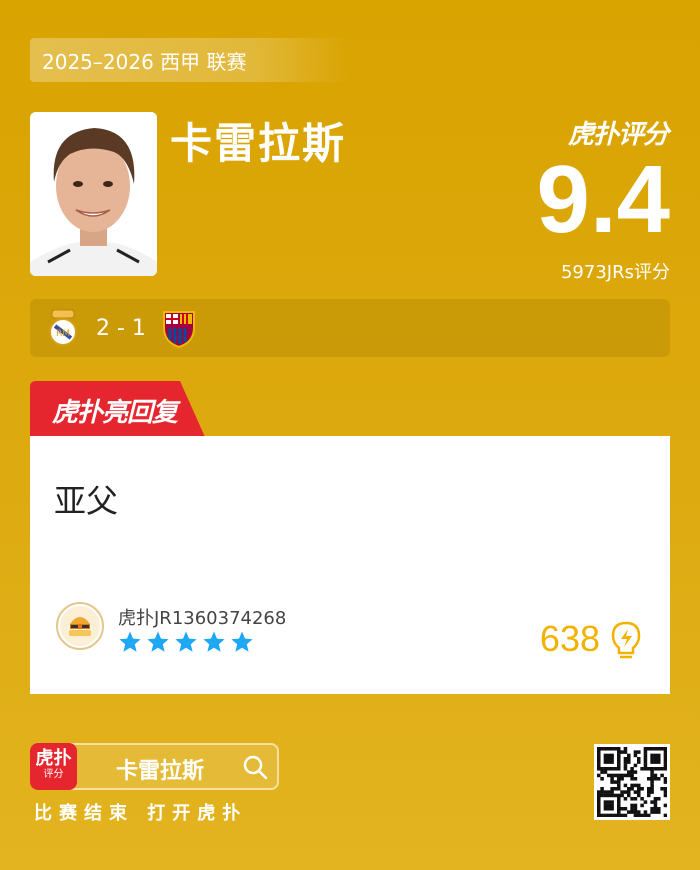  I want to click on reply-comment: 亚父, so click(86, 501).